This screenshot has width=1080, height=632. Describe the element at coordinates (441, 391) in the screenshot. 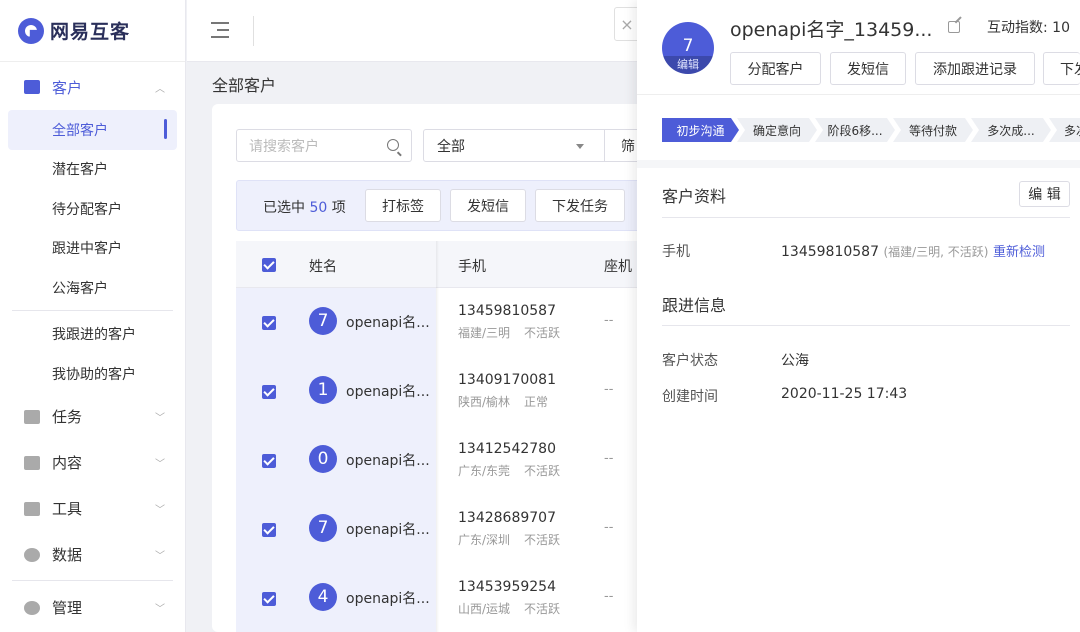

I see `table-row: 1 openapi名... 13409170081 陕西/榆林 正常 --` at that location.